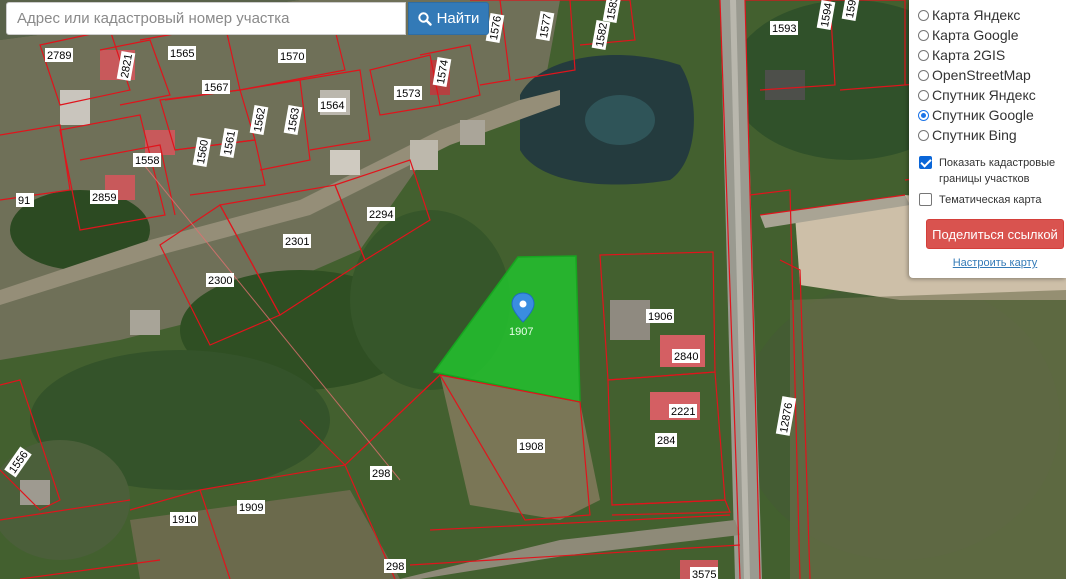 The image size is (1066, 579). What do you see at coordinates (521, 332) in the screenshot?
I see `selected-parcel-label: 1907` at bounding box center [521, 332].